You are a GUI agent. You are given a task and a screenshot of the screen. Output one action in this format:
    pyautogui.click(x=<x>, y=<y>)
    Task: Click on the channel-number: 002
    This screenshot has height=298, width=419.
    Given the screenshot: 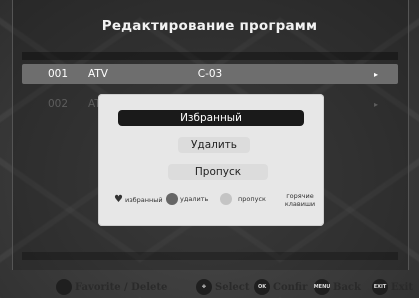 What is the action you would take?
    pyautogui.click(x=58, y=104)
    